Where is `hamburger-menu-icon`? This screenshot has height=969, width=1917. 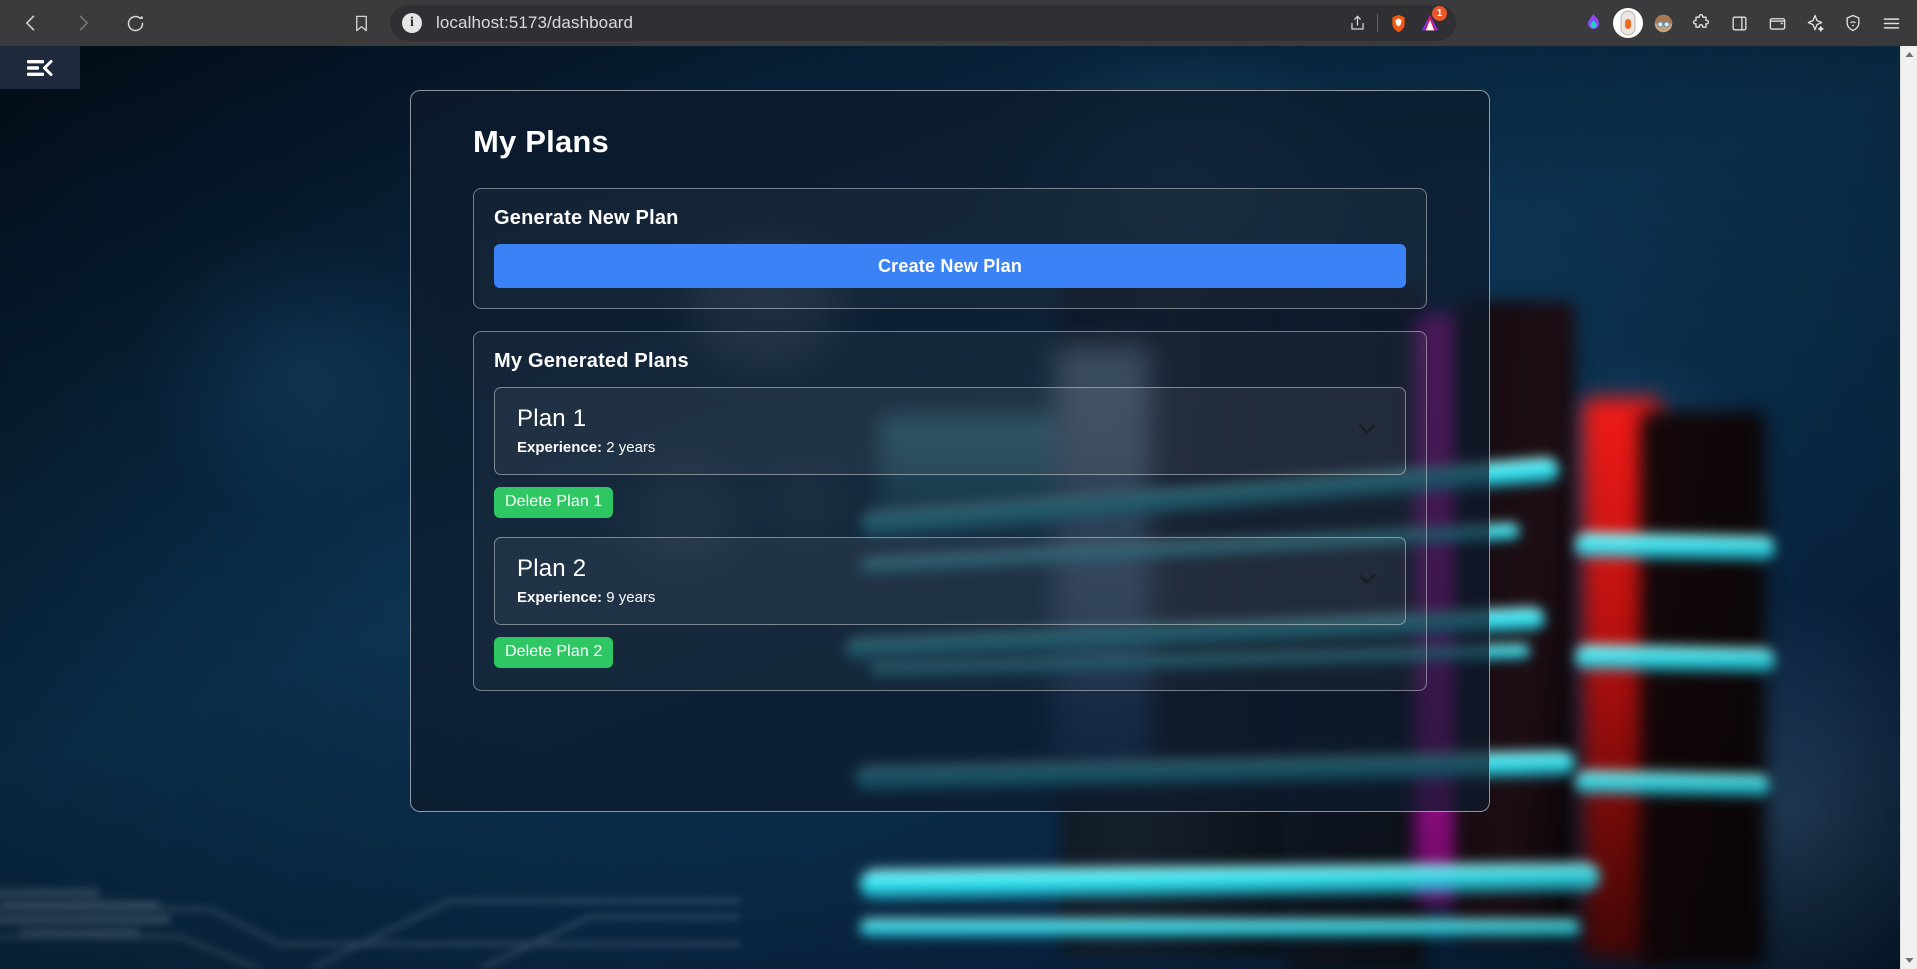 hamburger-menu-icon is located at coordinates (1891, 23).